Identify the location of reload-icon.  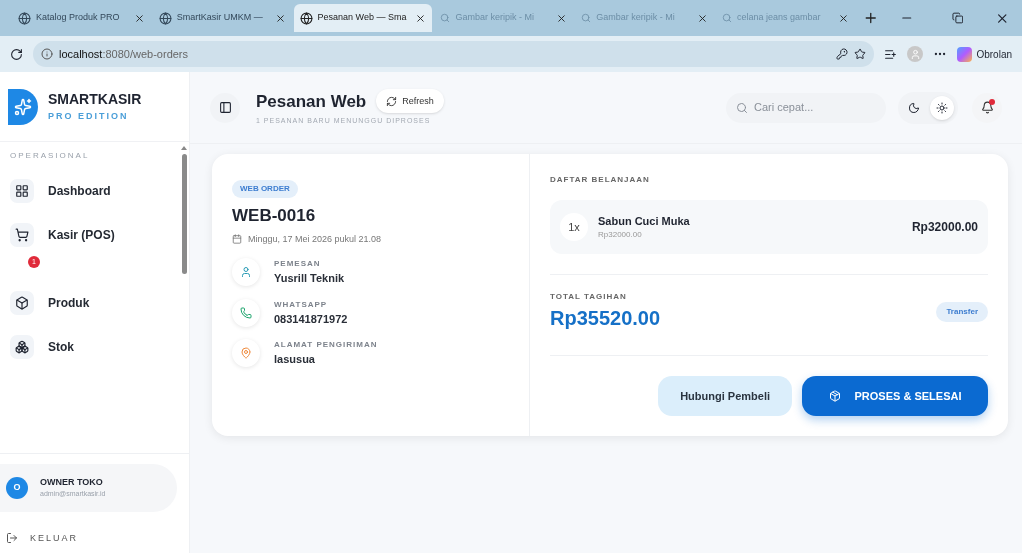
(16, 54).